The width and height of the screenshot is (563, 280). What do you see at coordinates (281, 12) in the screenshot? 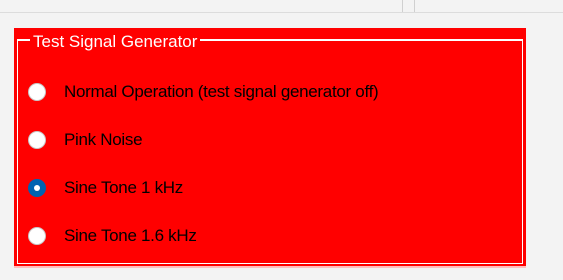
I see `panel-bottom-border` at bounding box center [281, 12].